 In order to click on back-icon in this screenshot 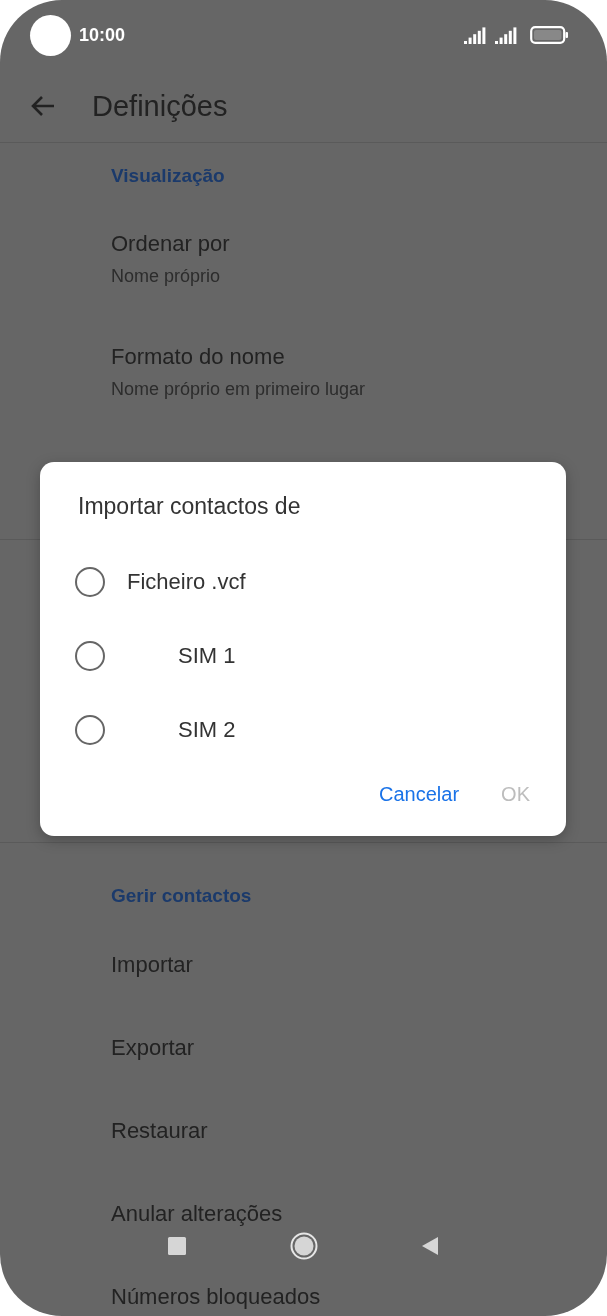, I will do `click(430, 1246)`.